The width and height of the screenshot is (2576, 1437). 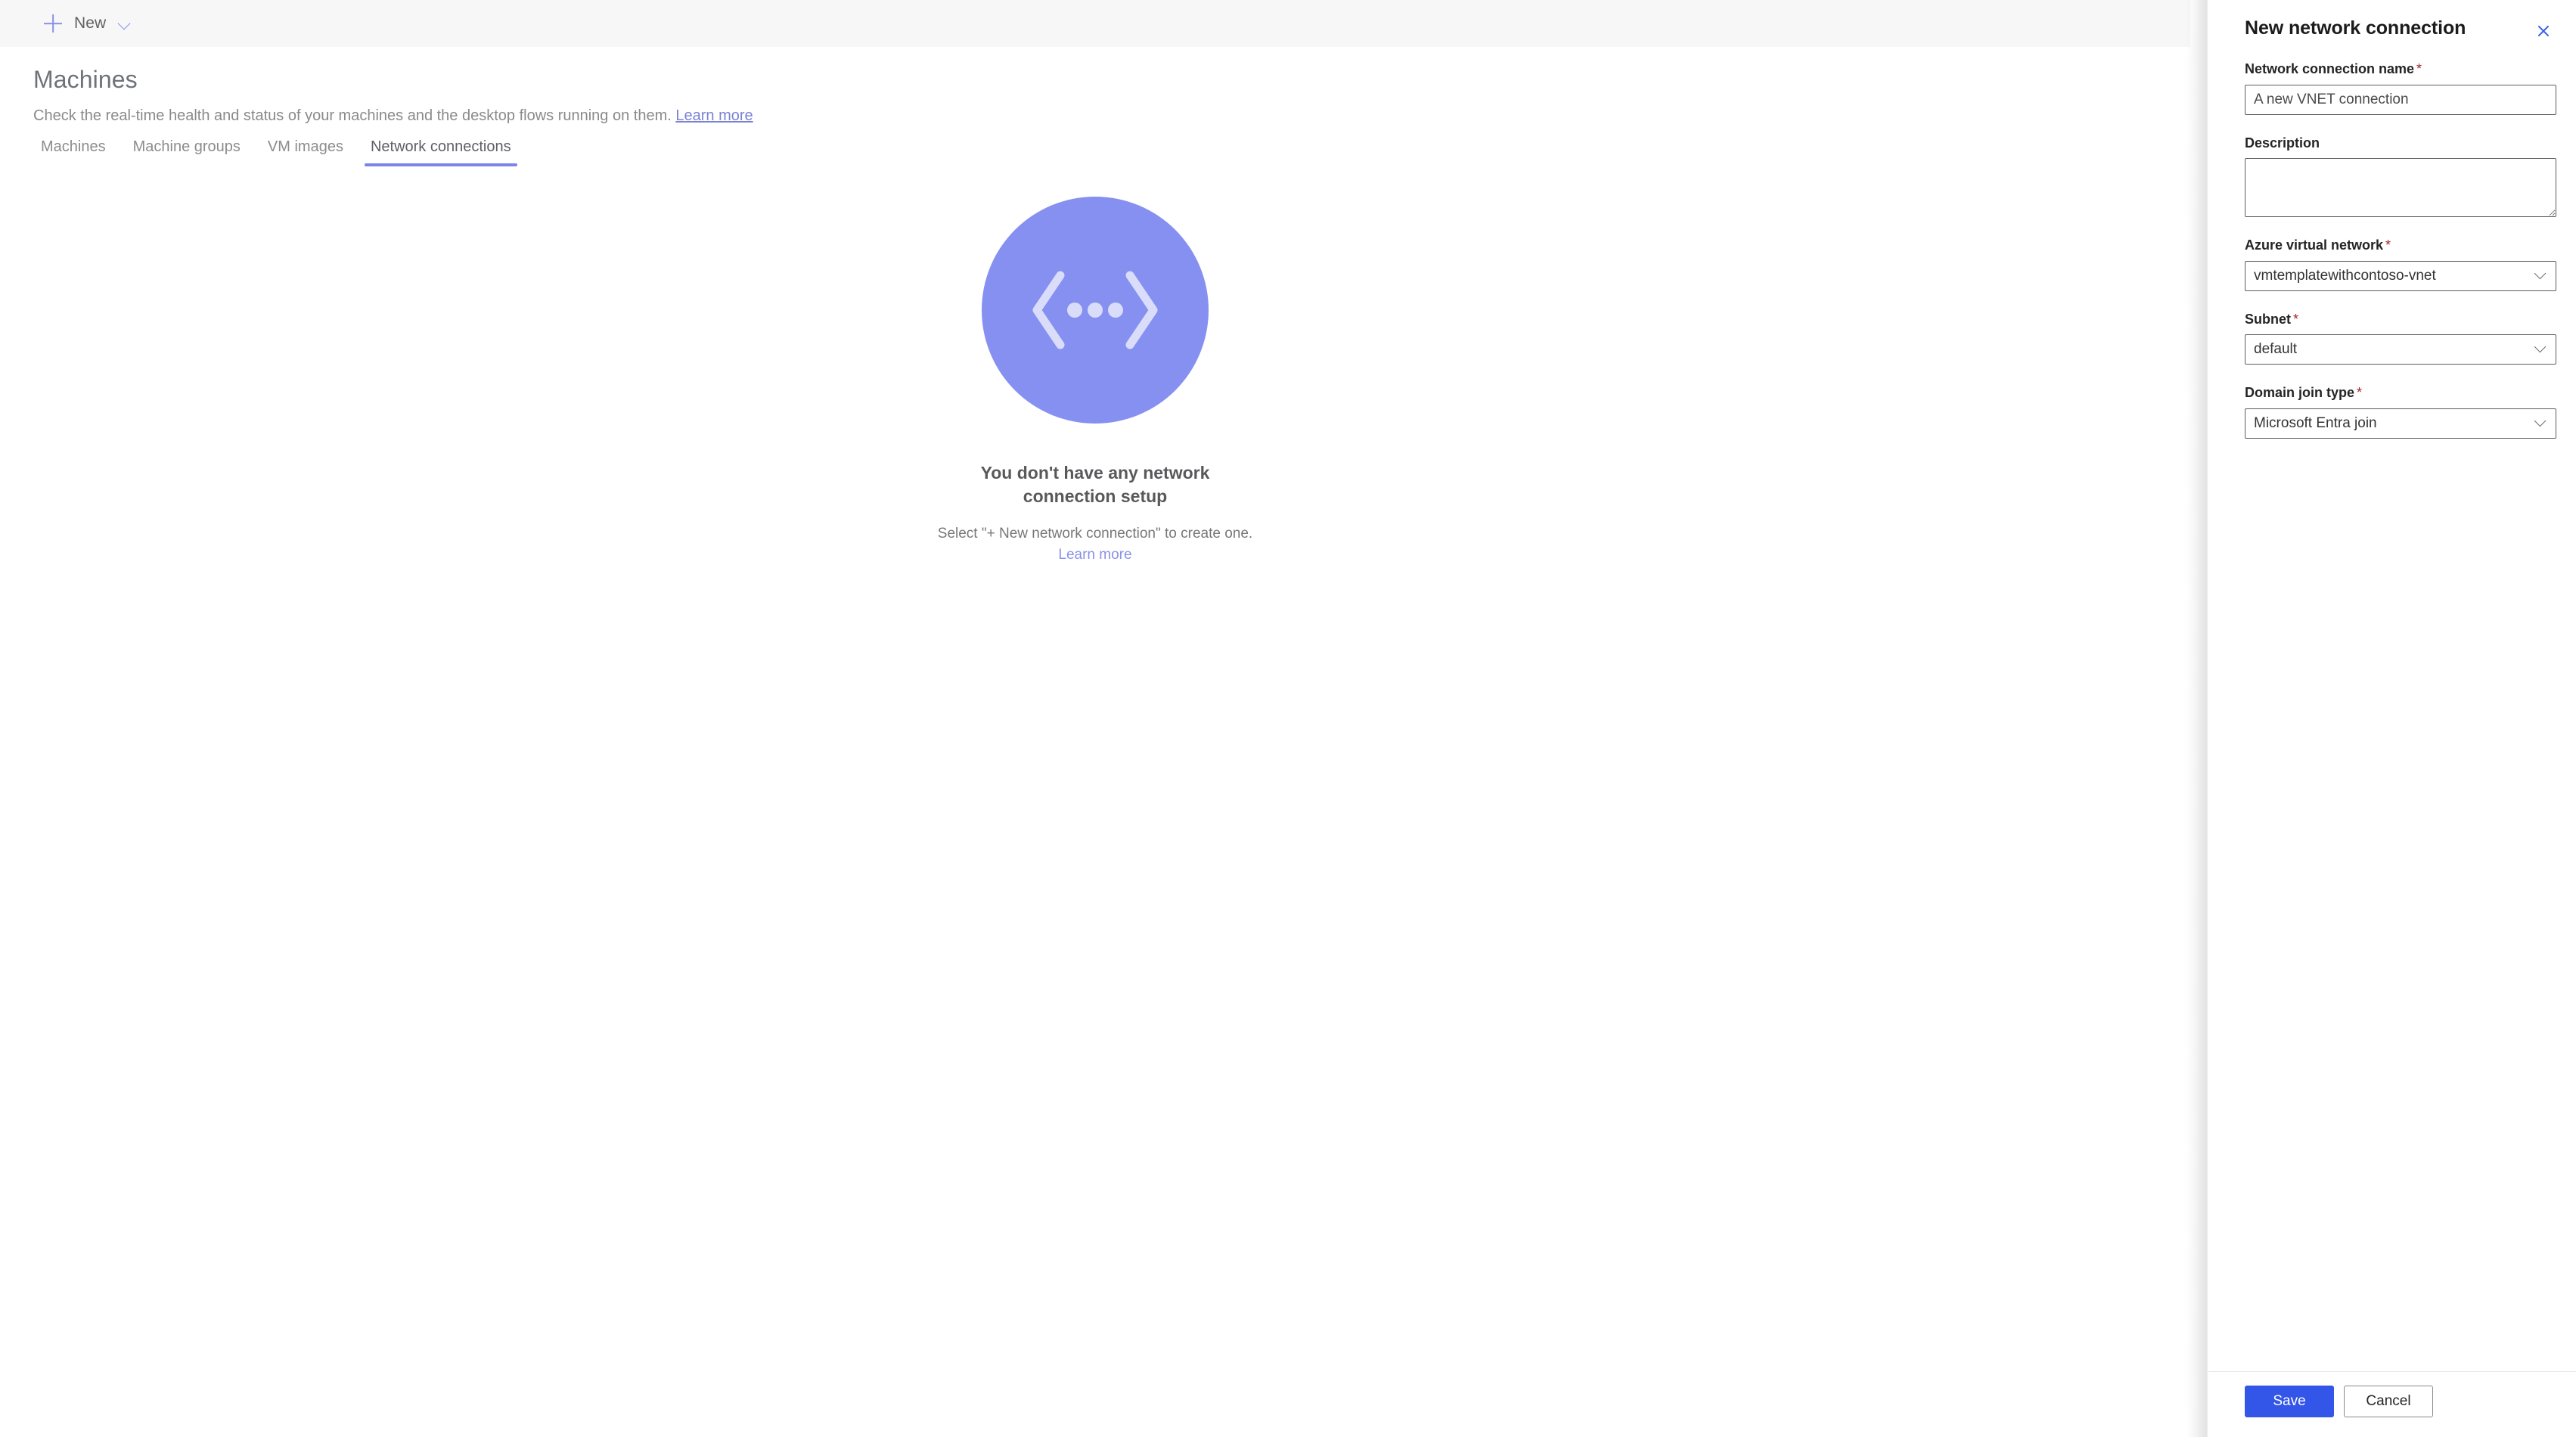 What do you see at coordinates (2400, 319) in the screenshot?
I see `subnet-label: Subnet *` at bounding box center [2400, 319].